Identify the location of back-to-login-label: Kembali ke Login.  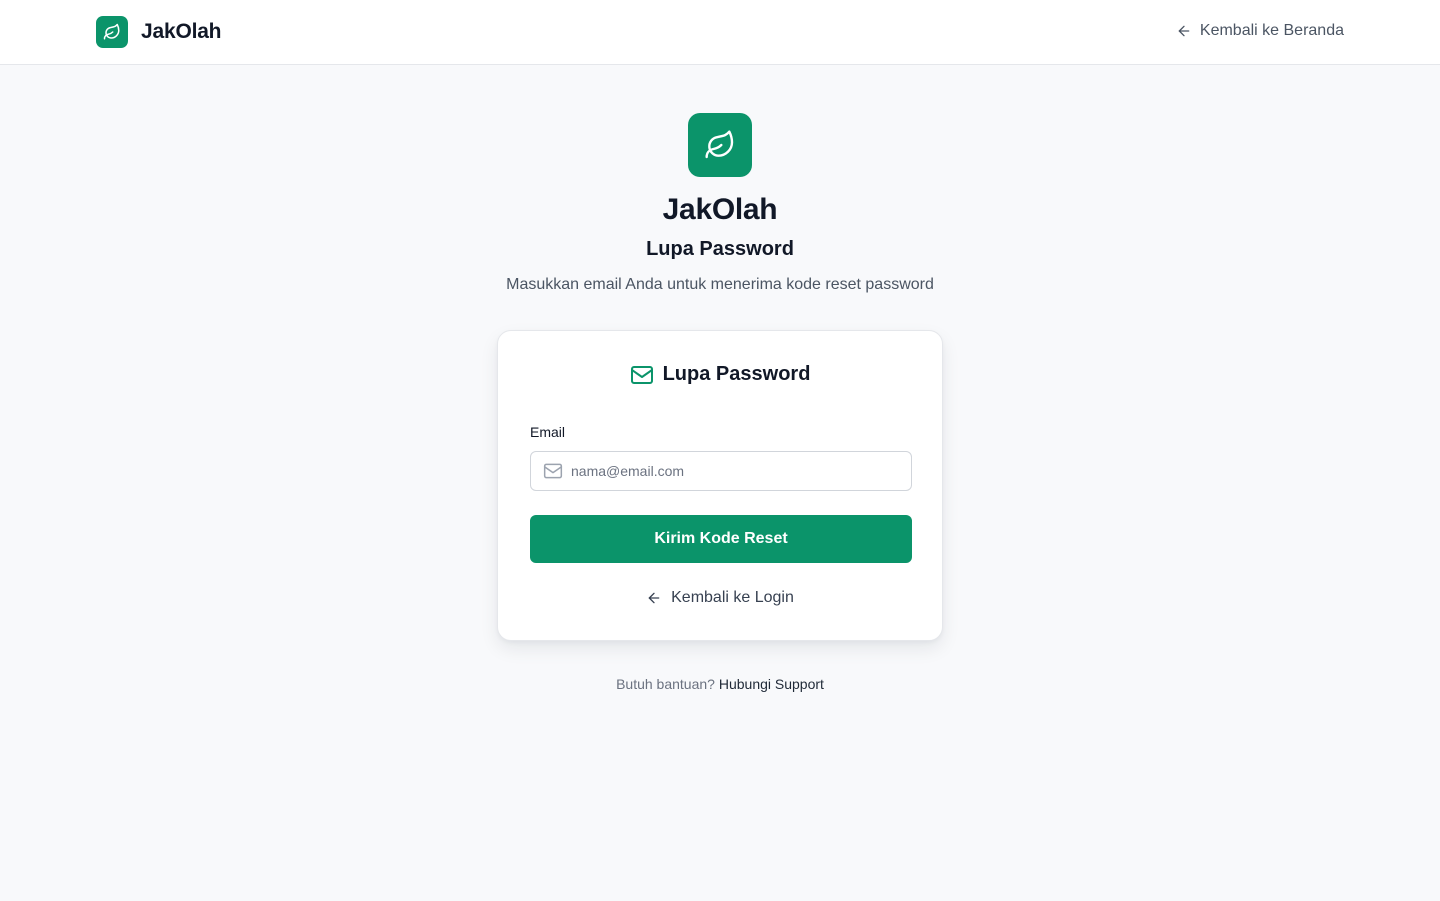
(732, 597).